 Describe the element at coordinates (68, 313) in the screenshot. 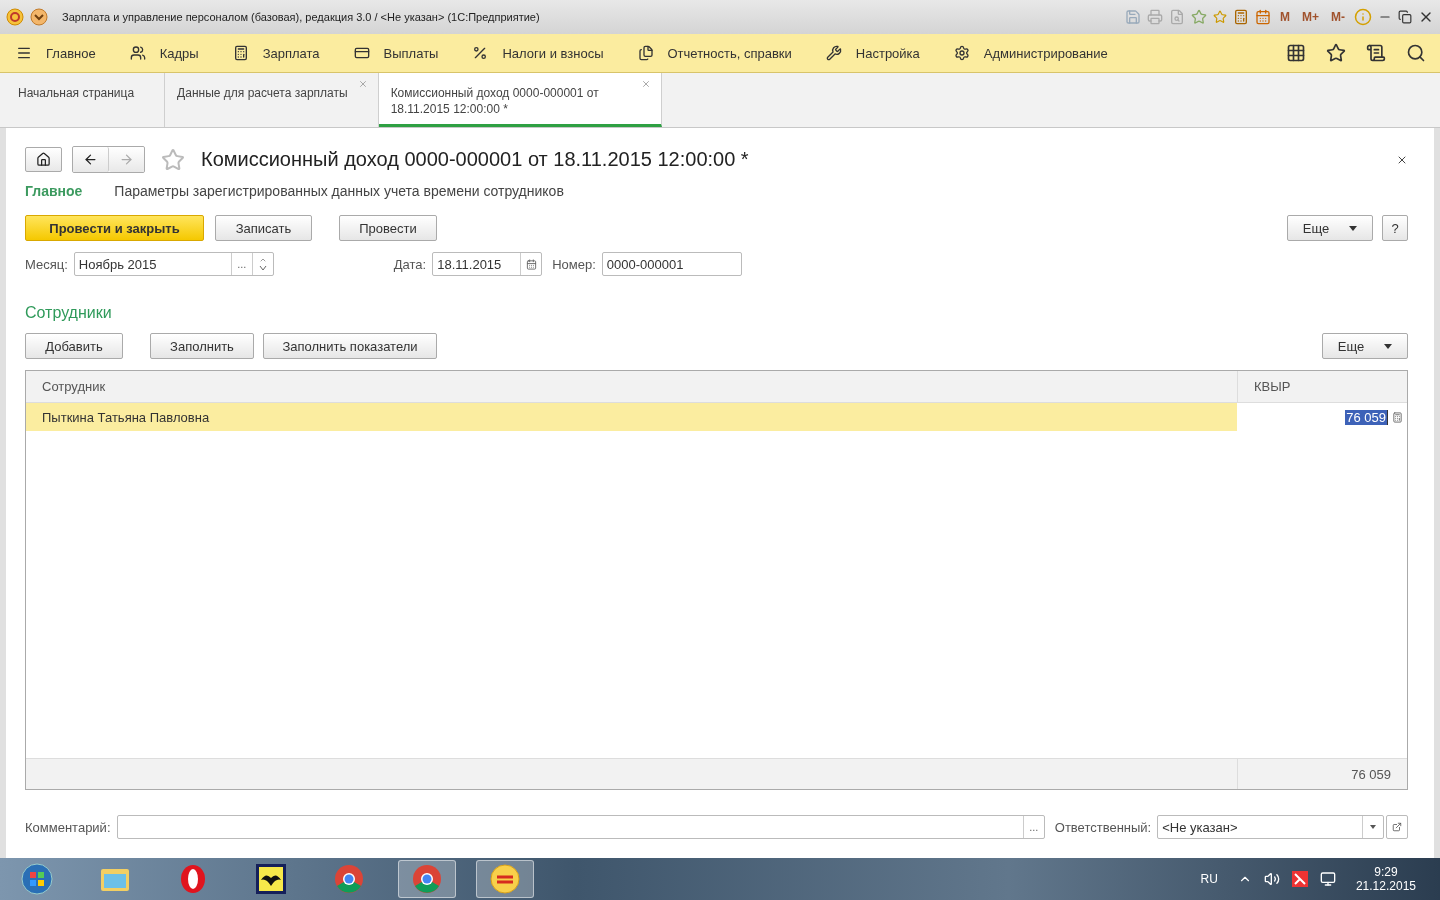

I see `section-title: Сотрудники` at that location.